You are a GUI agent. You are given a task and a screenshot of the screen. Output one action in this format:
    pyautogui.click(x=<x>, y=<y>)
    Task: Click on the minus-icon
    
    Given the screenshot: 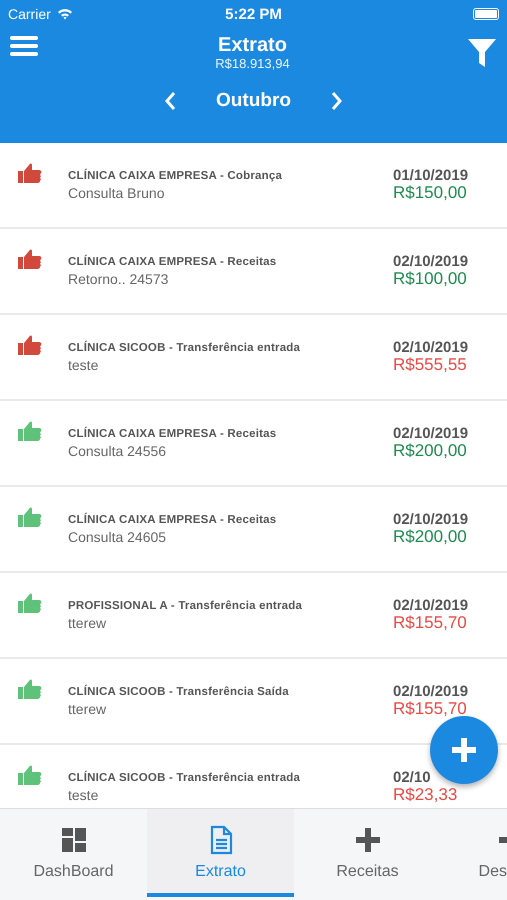 What is the action you would take?
    pyautogui.click(x=503, y=840)
    